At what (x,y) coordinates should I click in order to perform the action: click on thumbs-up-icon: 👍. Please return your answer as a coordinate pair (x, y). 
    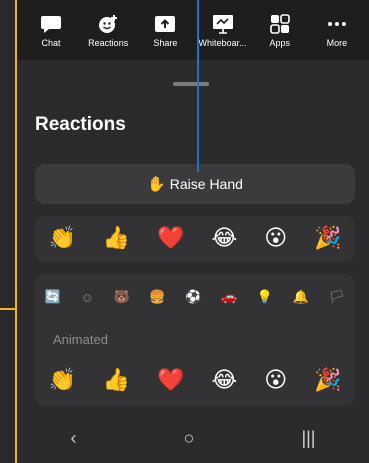
    Looking at the image, I should click on (116, 239).